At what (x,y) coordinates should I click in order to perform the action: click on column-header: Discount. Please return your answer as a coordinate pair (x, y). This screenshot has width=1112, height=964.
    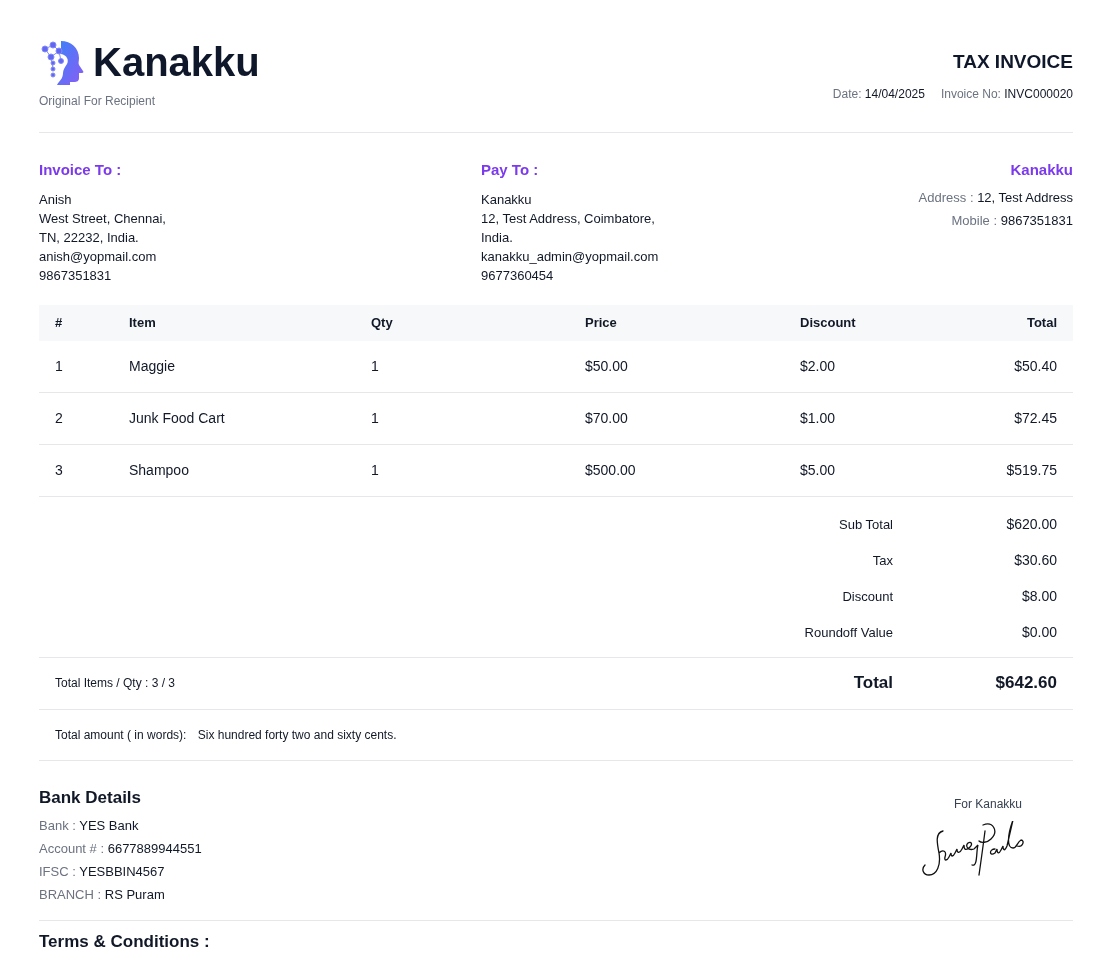
    Looking at the image, I should click on (828, 322).